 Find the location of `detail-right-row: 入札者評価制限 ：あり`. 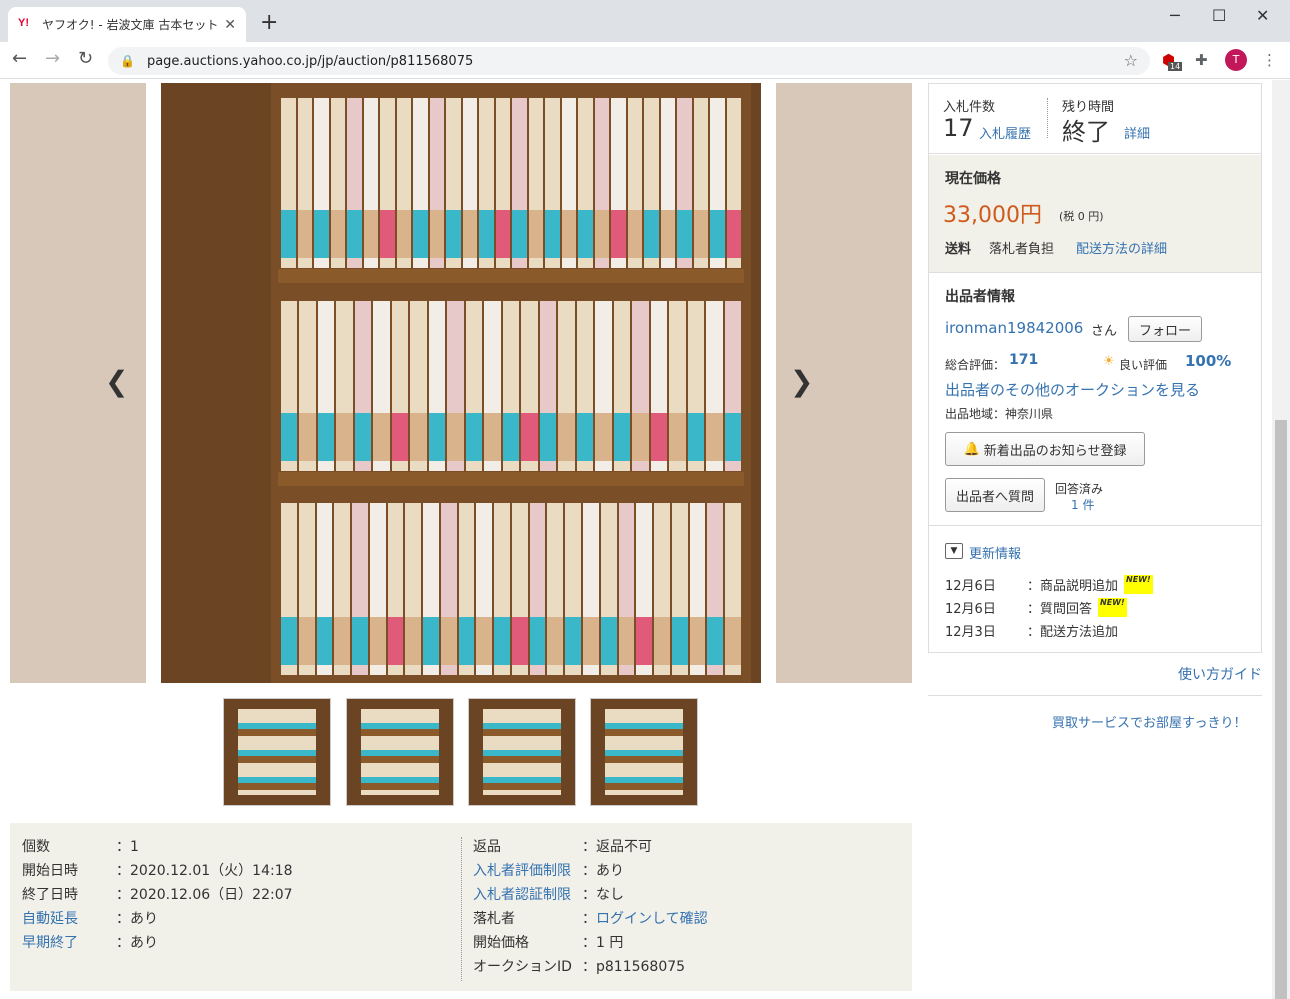

detail-right-row: 入札者評価制限 ：あり is located at coordinates (548, 872).